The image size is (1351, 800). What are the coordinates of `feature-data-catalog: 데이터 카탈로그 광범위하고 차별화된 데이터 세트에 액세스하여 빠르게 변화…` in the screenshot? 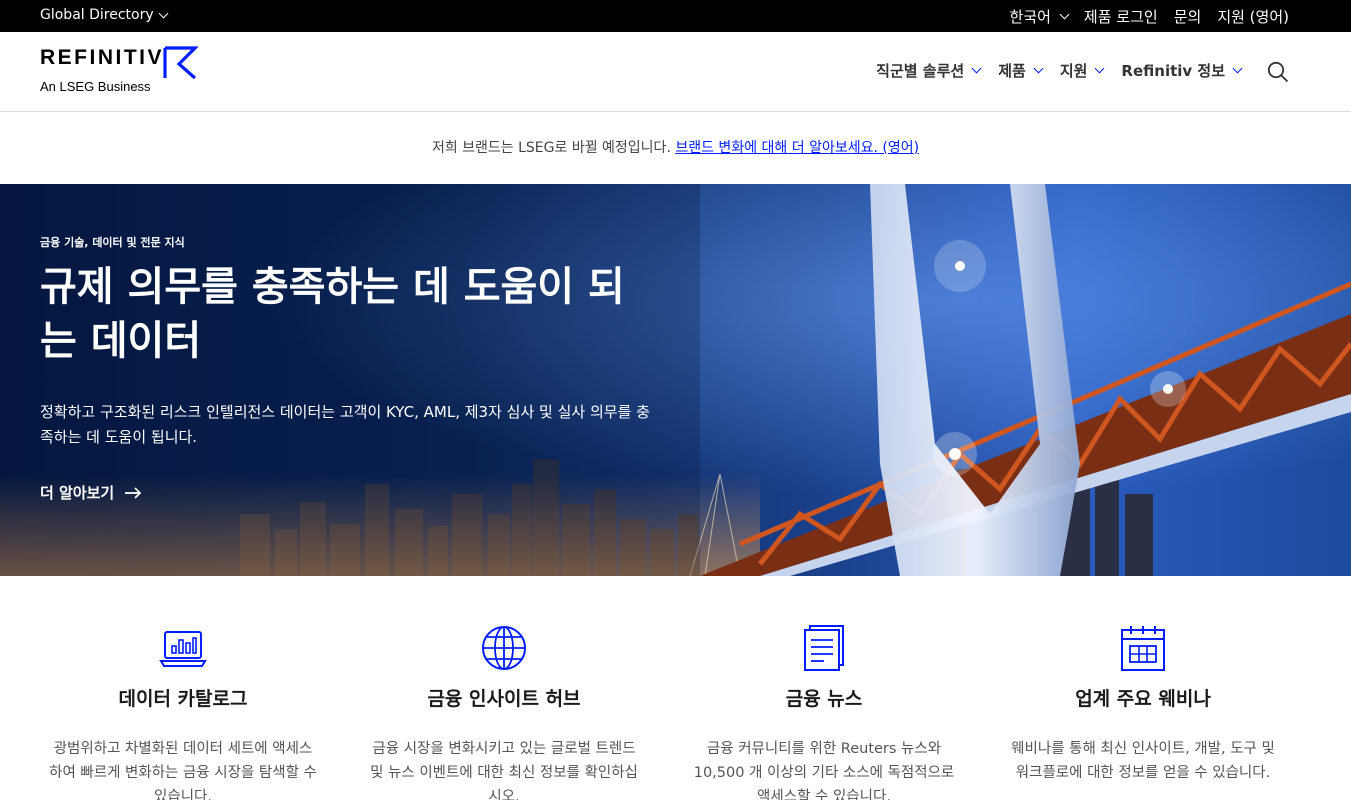 It's located at (183, 712).